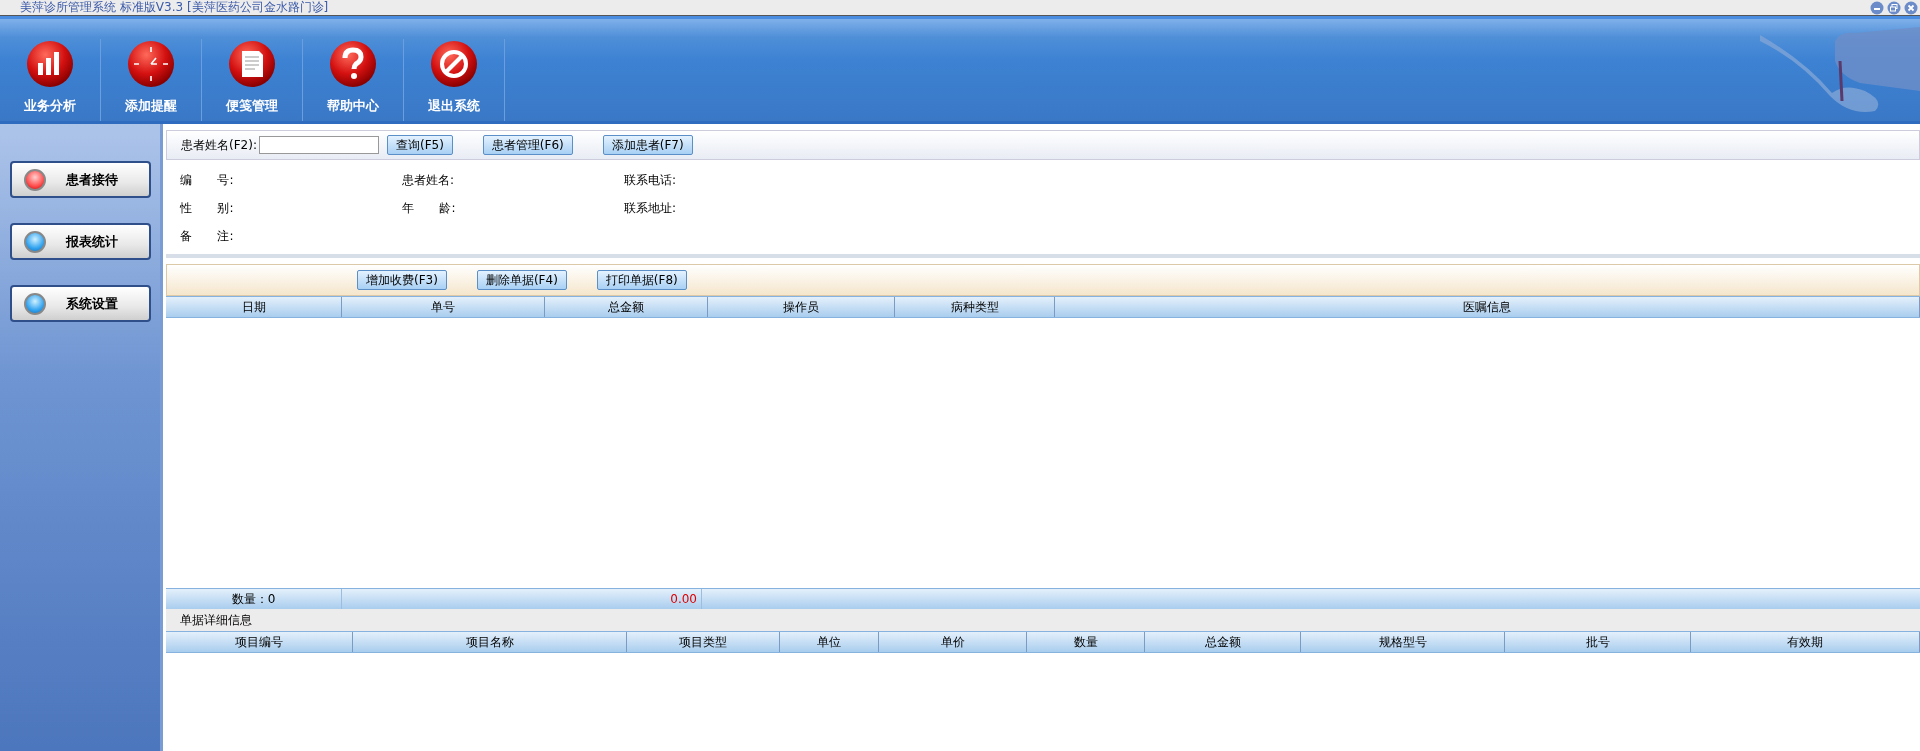  I want to click on search-bar-button: 添加患者(F7), so click(647, 145).